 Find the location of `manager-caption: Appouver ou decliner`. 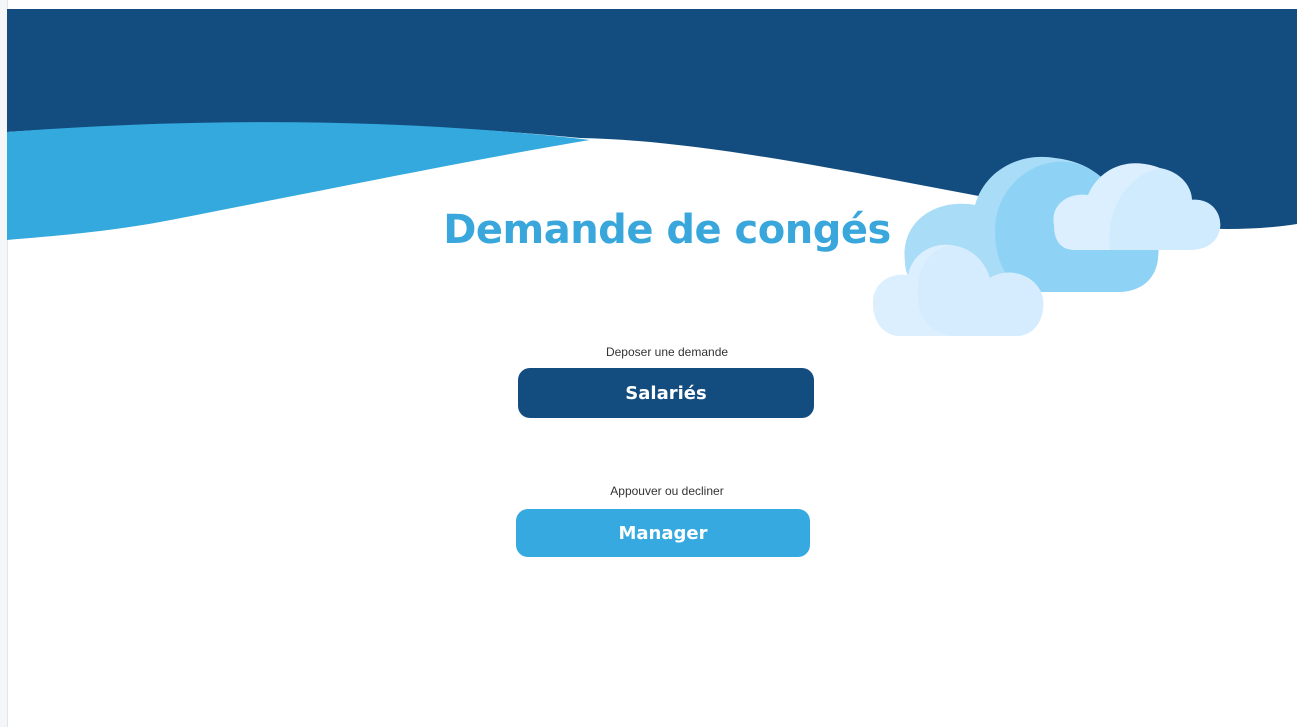

manager-caption: Appouver ou decliner is located at coordinates (667, 491).